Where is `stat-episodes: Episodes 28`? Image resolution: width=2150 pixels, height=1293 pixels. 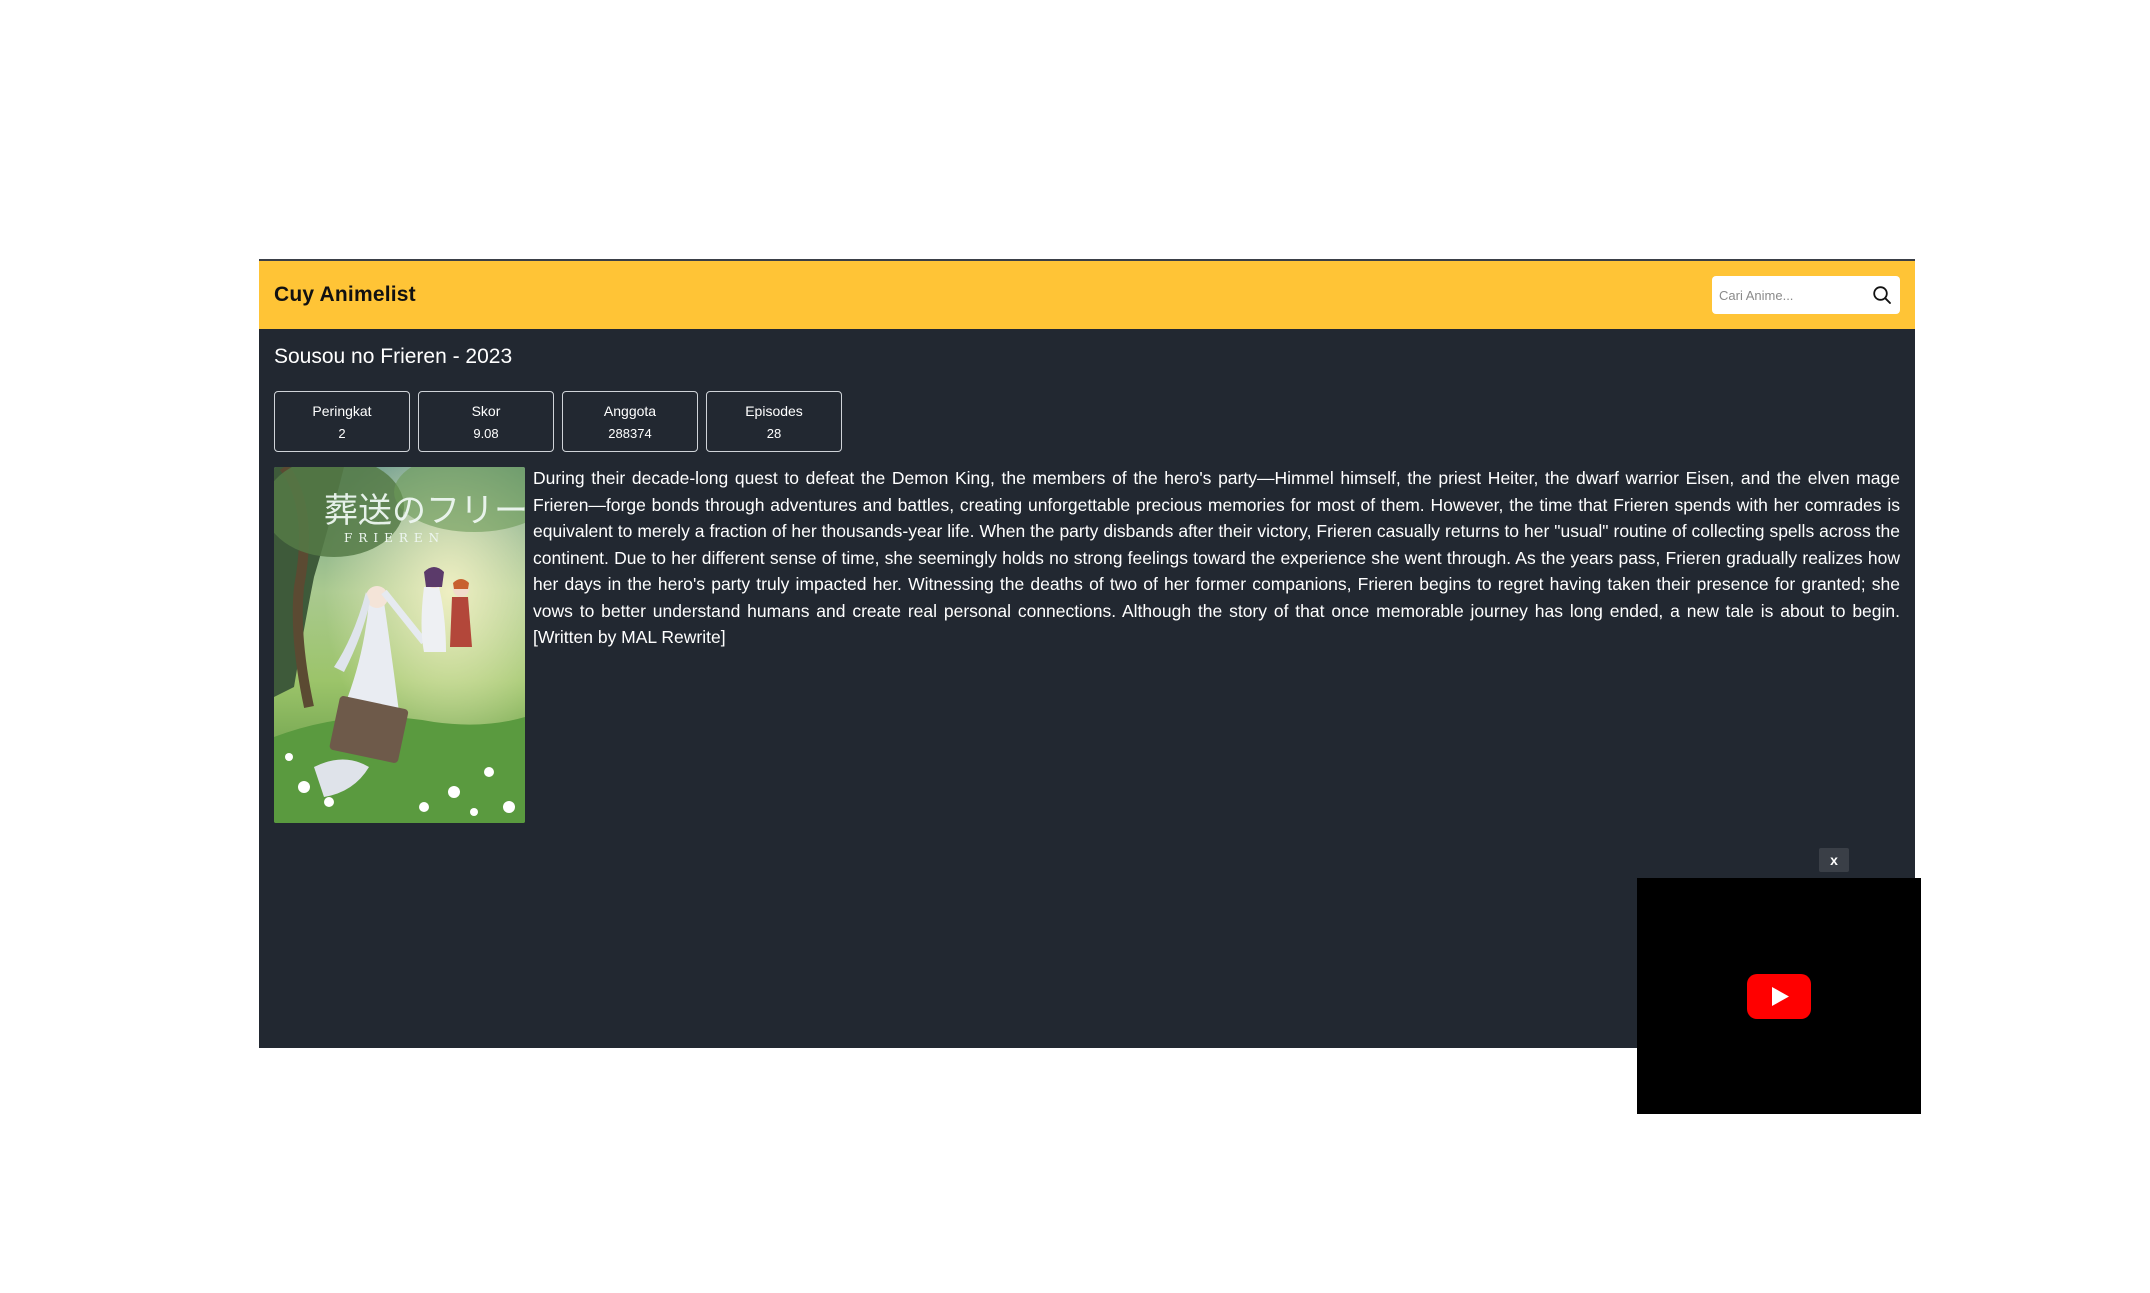 stat-episodes: Episodes 28 is located at coordinates (774, 421).